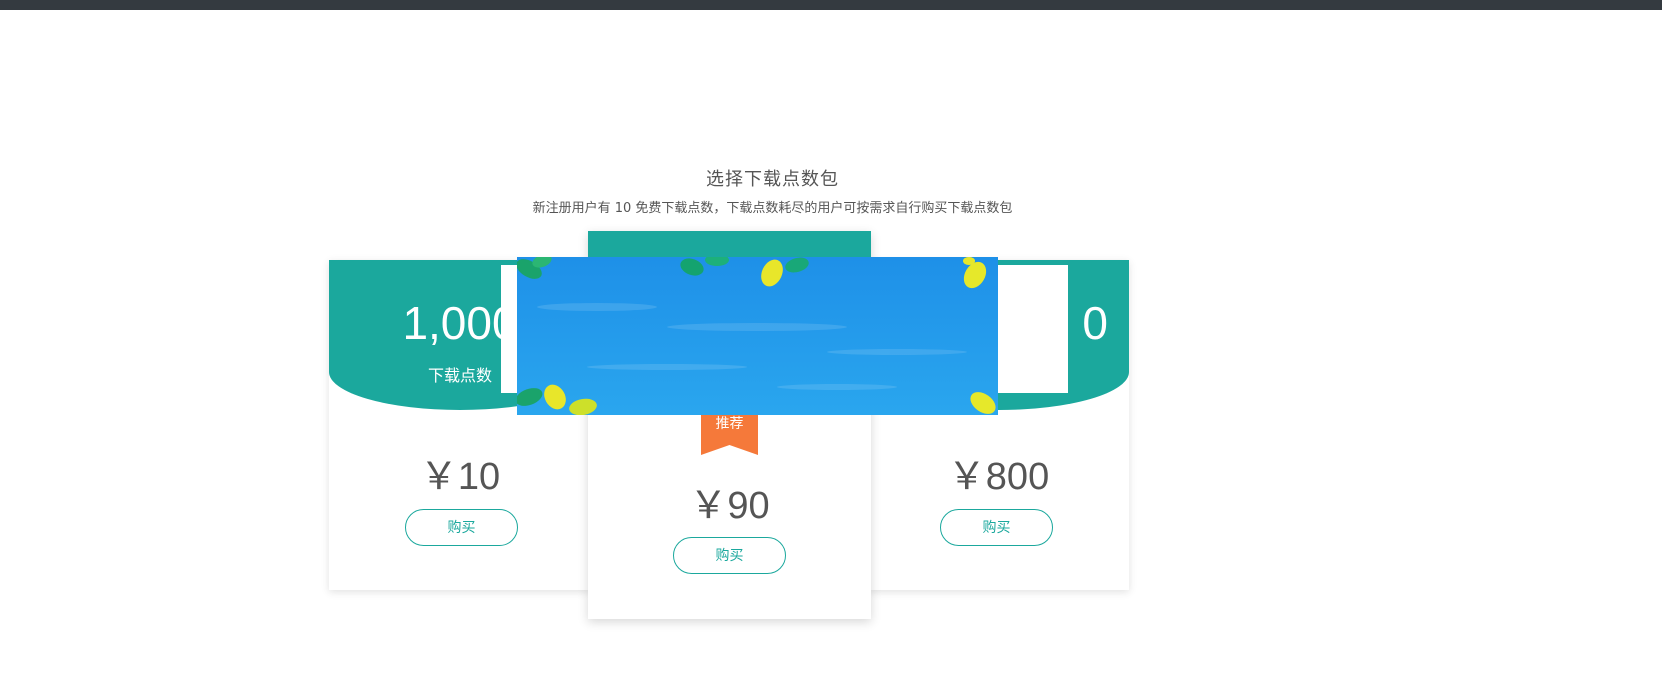 This screenshot has height=697, width=1662. What do you see at coordinates (729, 506) in the screenshot?
I see `package-price: ￥90` at bounding box center [729, 506].